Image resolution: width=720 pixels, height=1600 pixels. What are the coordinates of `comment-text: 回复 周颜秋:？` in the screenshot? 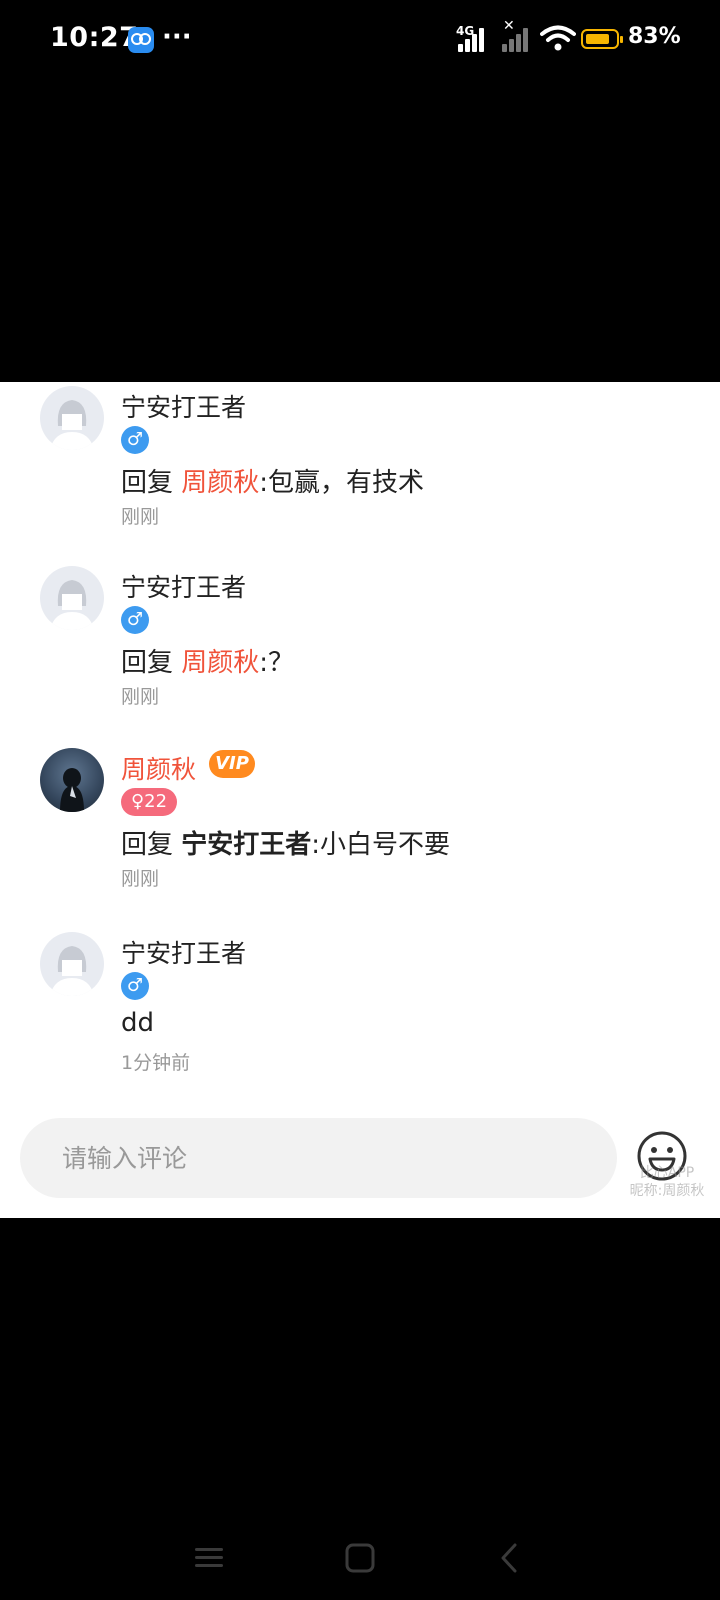 It's located at (207, 660).